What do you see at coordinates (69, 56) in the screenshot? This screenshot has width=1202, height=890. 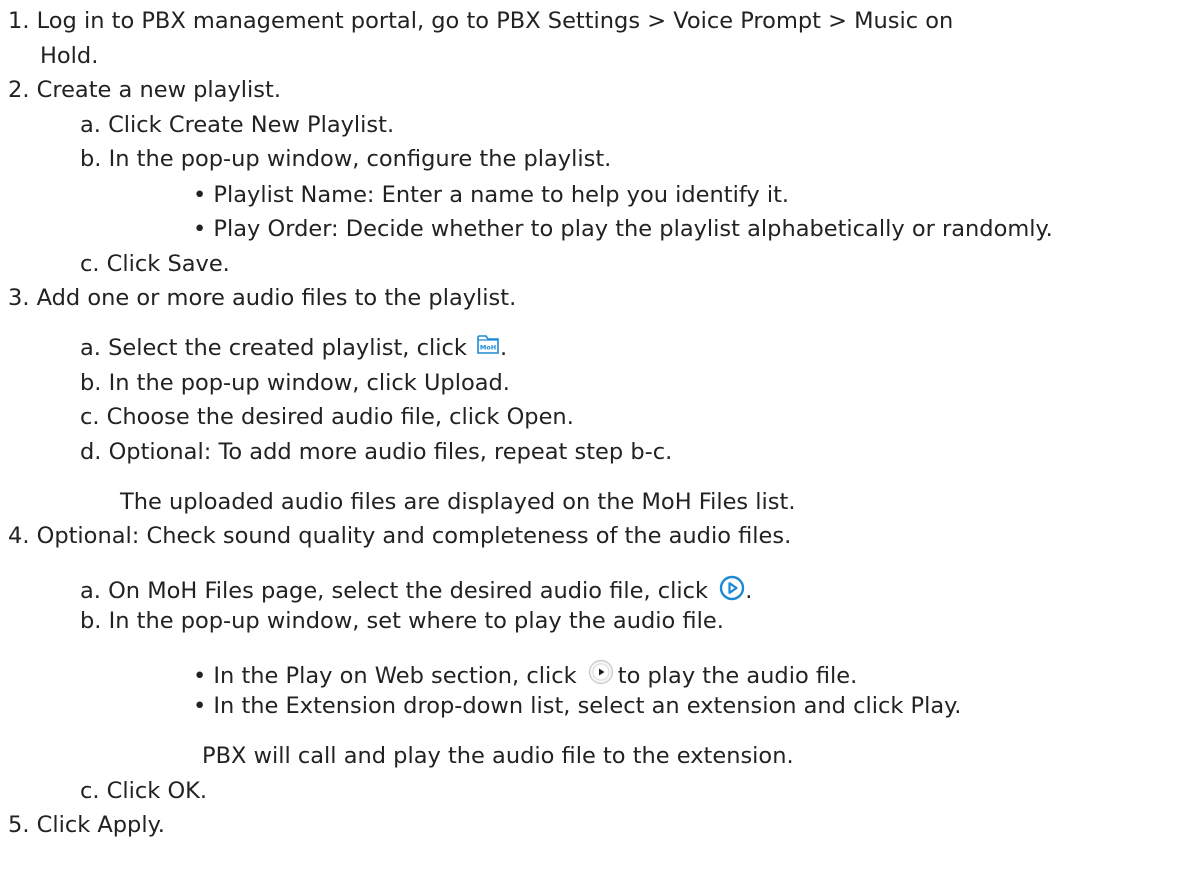 I see `step-1-line-2: Hold.` at bounding box center [69, 56].